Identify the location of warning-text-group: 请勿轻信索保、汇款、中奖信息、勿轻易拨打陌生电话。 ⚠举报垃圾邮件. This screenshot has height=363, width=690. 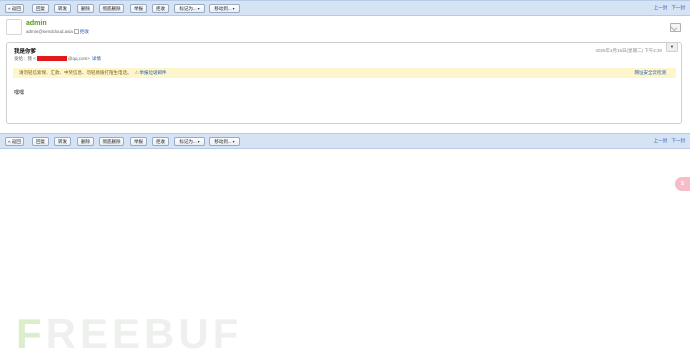
(93, 73).